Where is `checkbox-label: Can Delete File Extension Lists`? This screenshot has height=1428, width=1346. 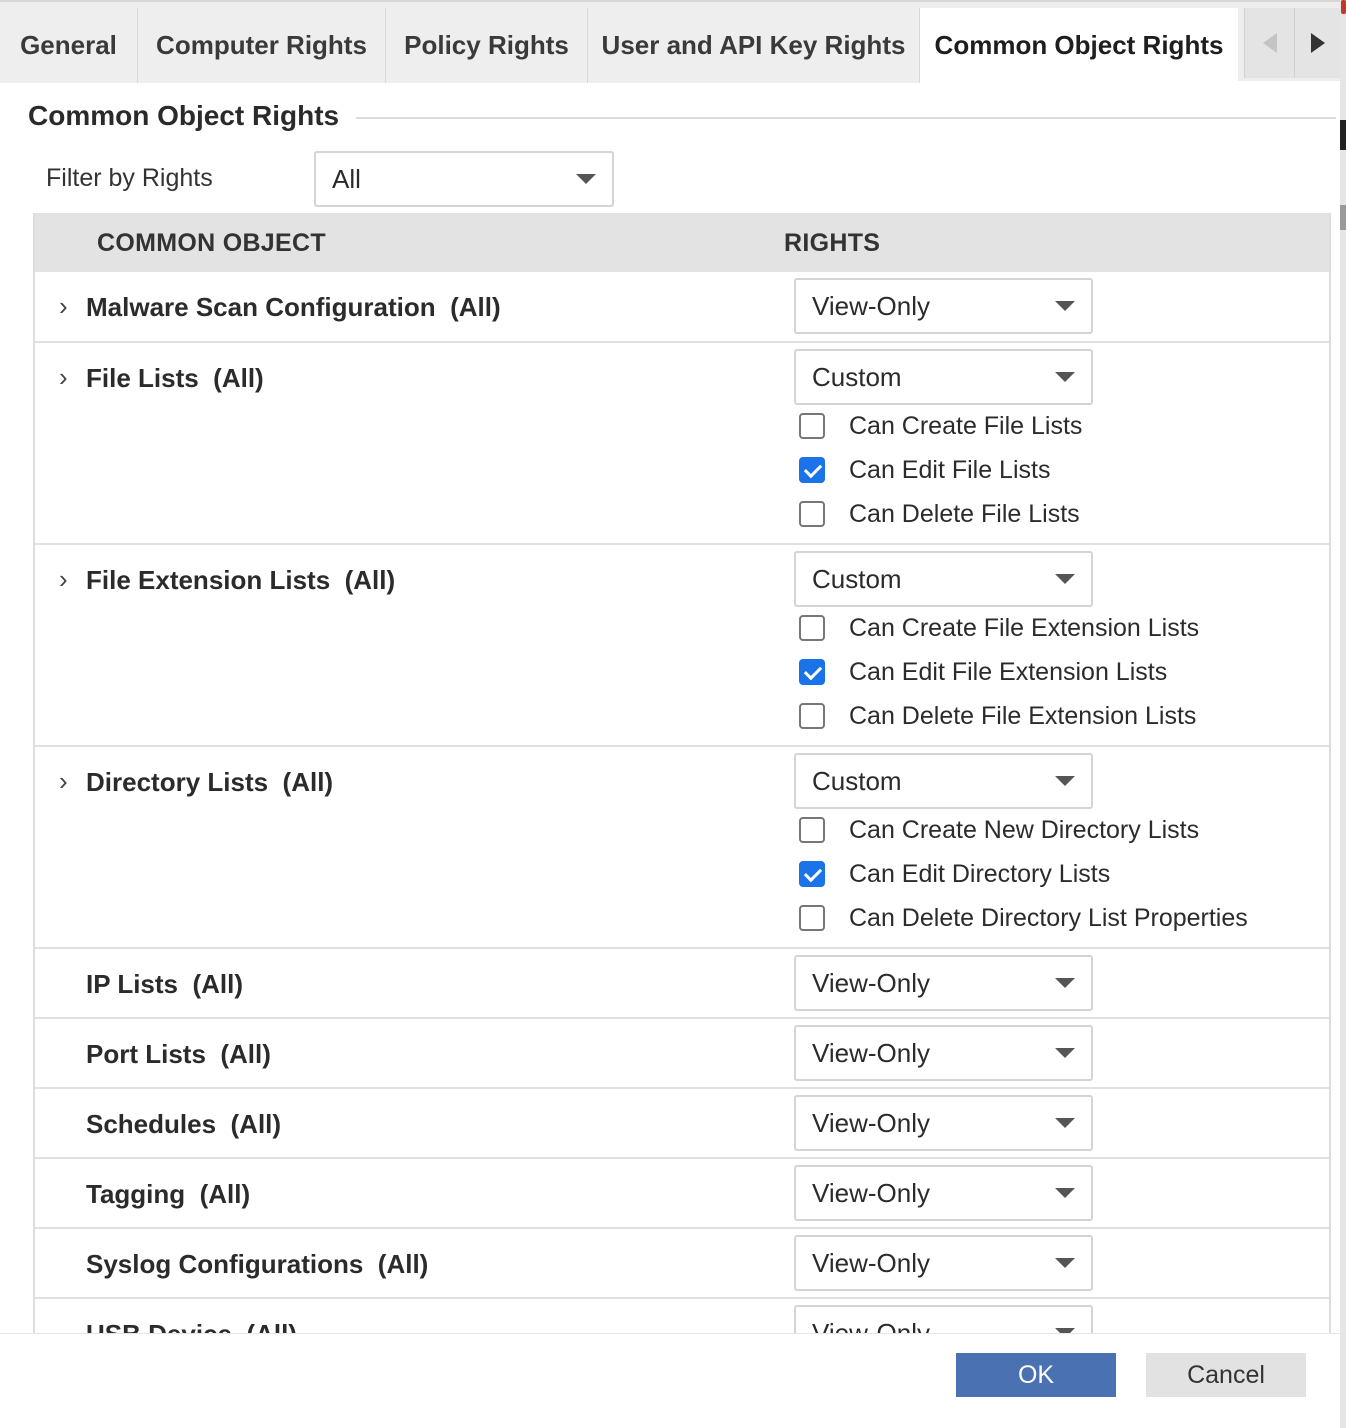
checkbox-label: Can Delete File Extension Lists is located at coordinates (1023, 715).